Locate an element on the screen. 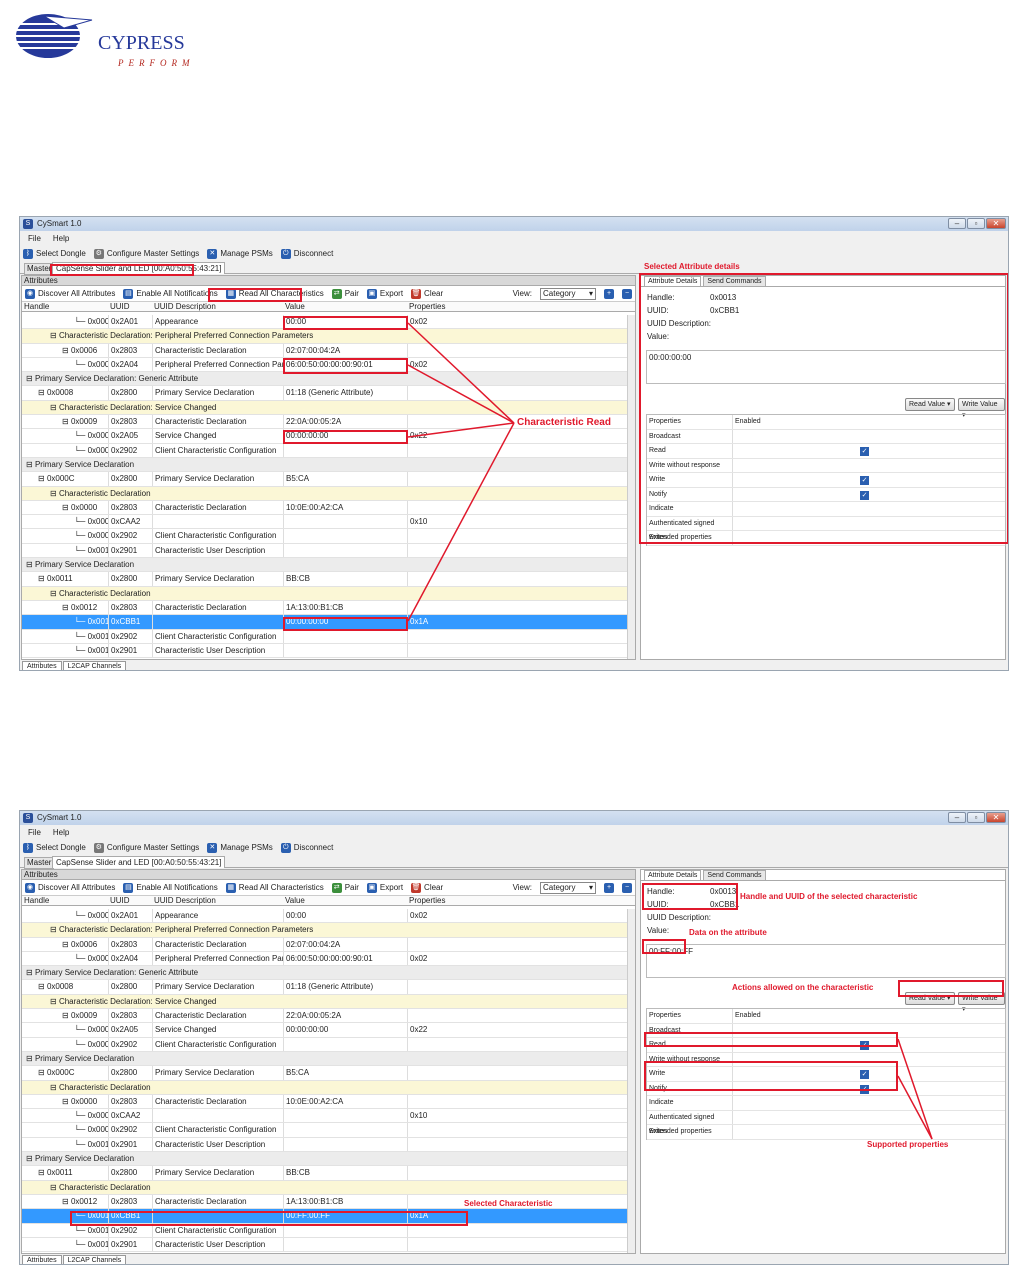  cypress-logo: CYPRESS PERFORM is located at coordinates (101, 40).